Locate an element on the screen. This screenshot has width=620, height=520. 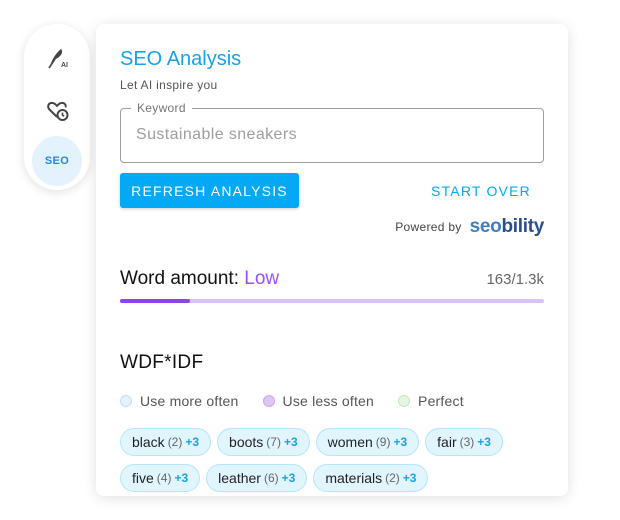
term-count: (4) is located at coordinates (164, 478).